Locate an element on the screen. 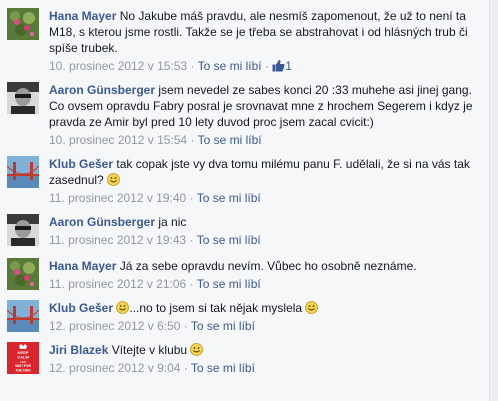  comment-timestamp: 10. prosinec 2012 v 15:54 is located at coordinates (118, 140).